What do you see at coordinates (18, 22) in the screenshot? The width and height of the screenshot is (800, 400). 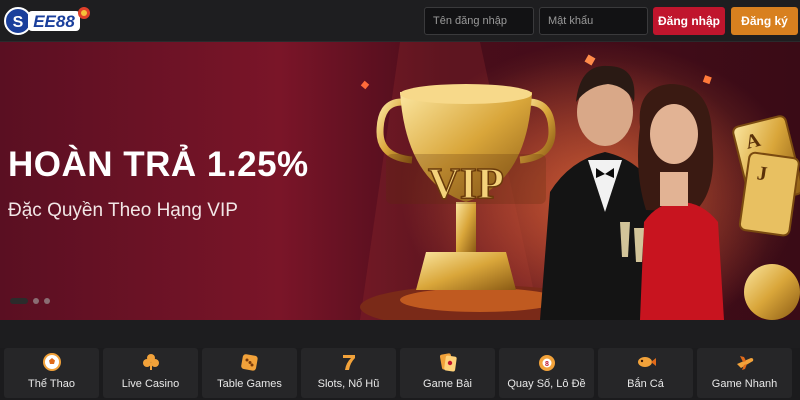 I see `svg-text: S` at bounding box center [18, 22].